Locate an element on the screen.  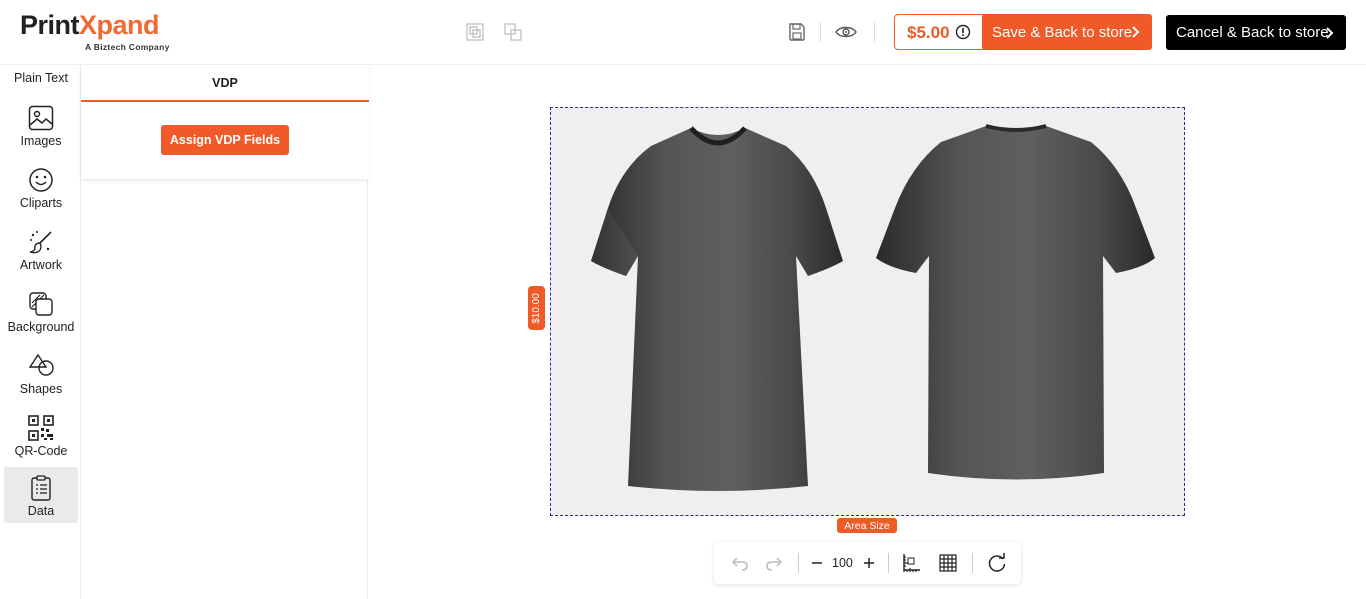
sidebar-item-images: Images is located at coordinates (41, 128).